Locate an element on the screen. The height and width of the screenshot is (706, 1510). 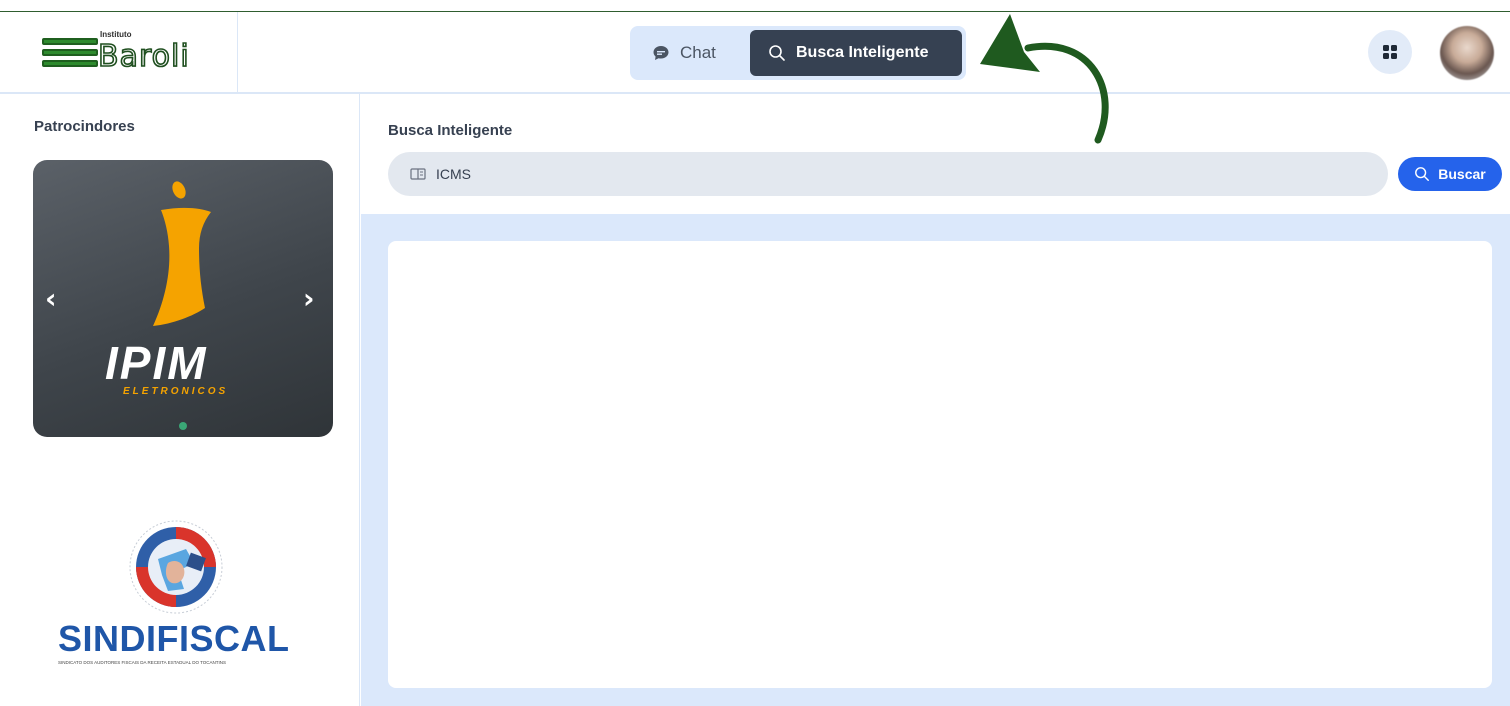
search-field is located at coordinates (888, 174).